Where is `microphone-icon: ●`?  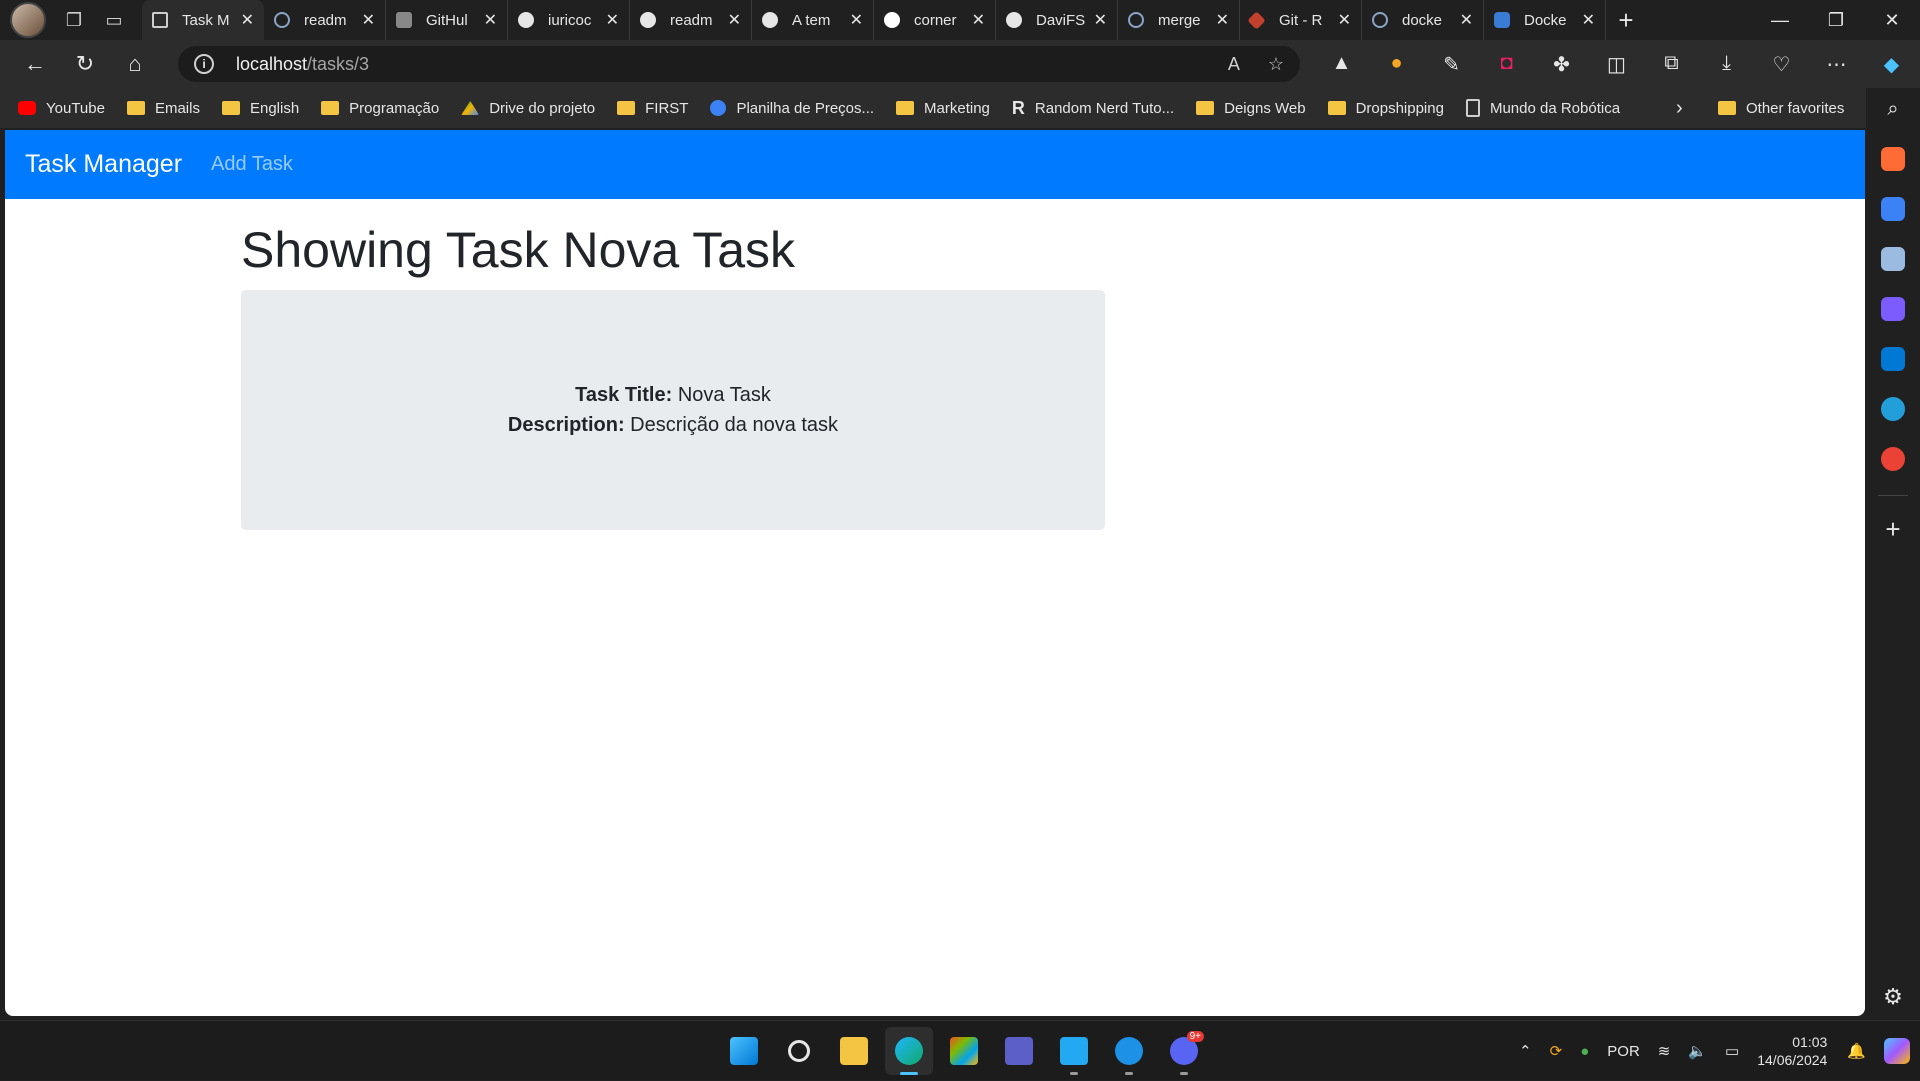 microphone-icon: ● is located at coordinates (1584, 1051).